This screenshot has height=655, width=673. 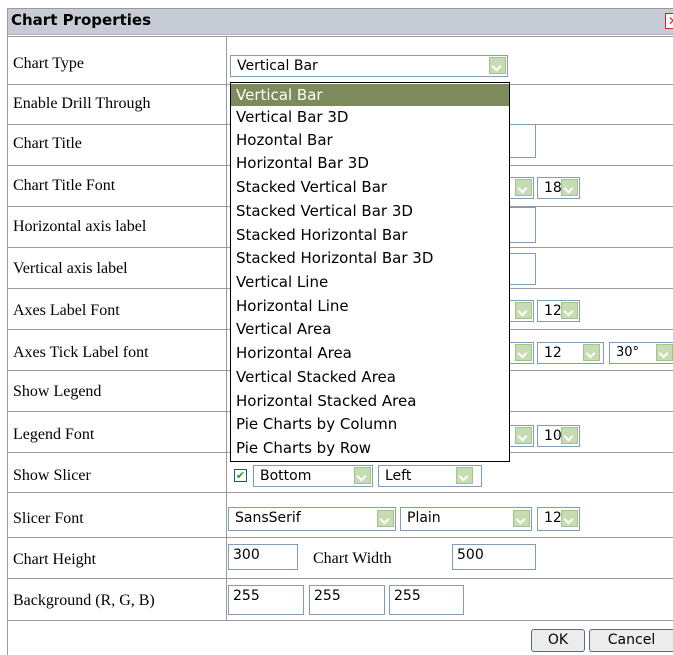 What do you see at coordinates (370, 211) in the screenshot?
I see `chart-type-option: Stacked Vertical Bar 3D` at bounding box center [370, 211].